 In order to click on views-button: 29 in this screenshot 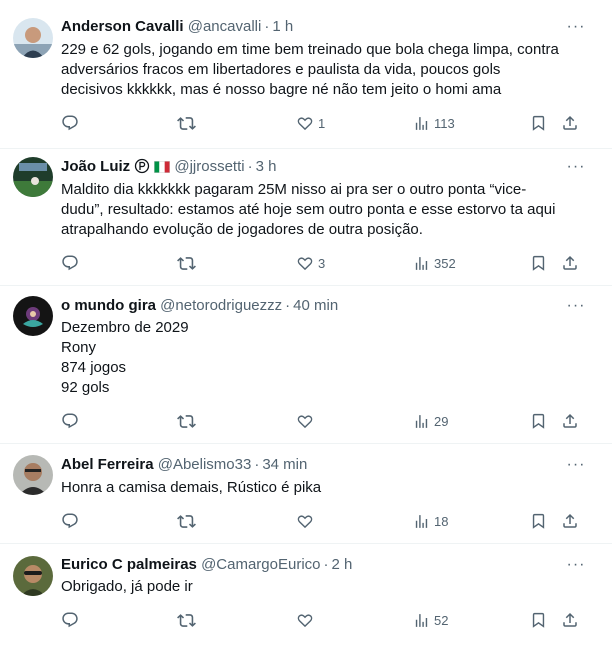, I will do `click(430, 421)`.